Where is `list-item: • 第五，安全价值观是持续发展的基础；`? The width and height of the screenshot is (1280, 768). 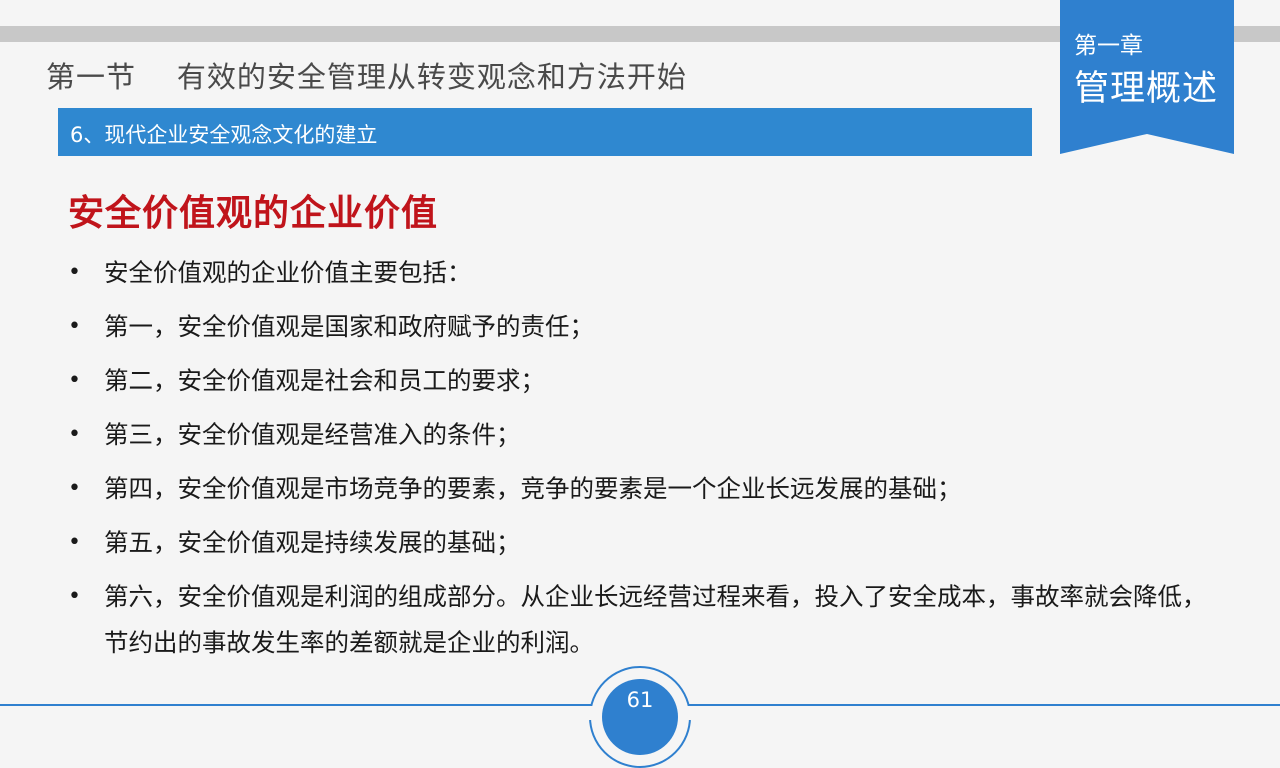
list-item: • 第五，安全价值观是持续发展的基础； is located at coordinates (635, 543).